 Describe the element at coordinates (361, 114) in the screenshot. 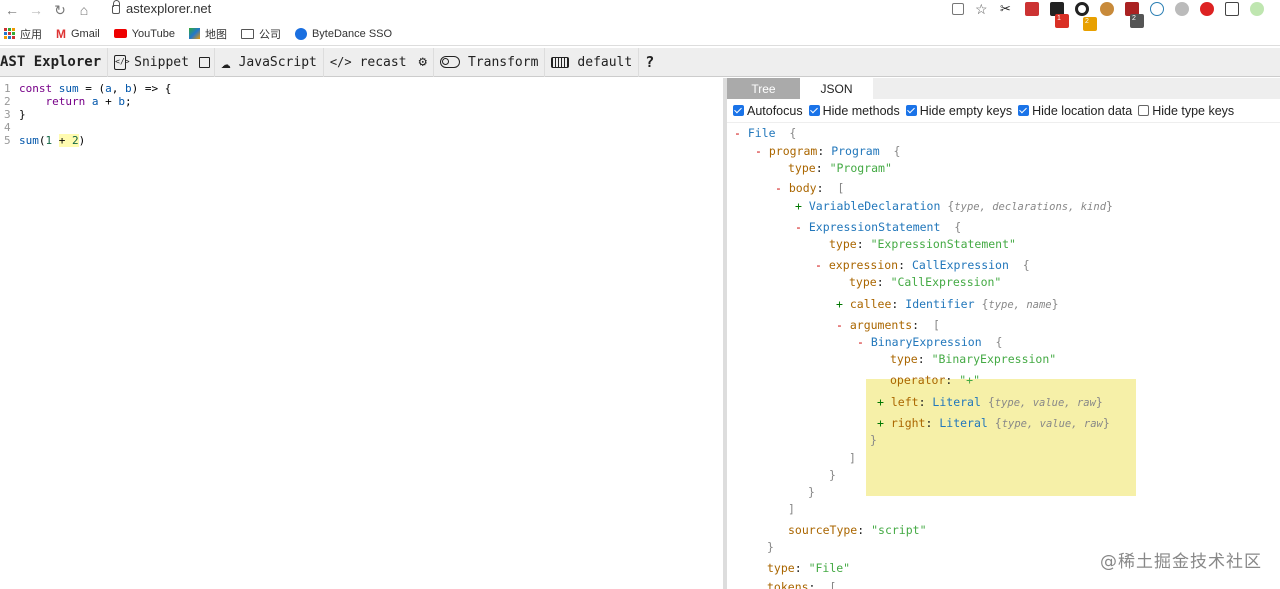

I see `code-line: 3}` at that location.